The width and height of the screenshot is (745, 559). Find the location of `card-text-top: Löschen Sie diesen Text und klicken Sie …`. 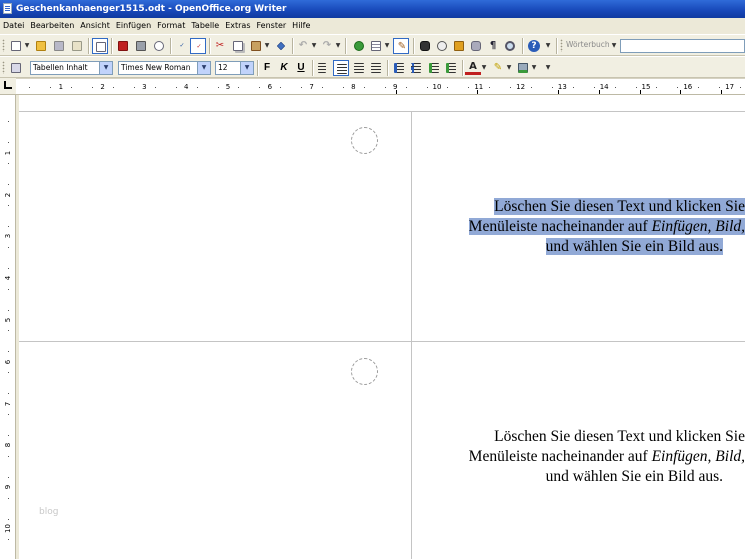

card-text-top: Löschen Sie diesen Text und klicken Sie … is located at coordinates (580, 227).